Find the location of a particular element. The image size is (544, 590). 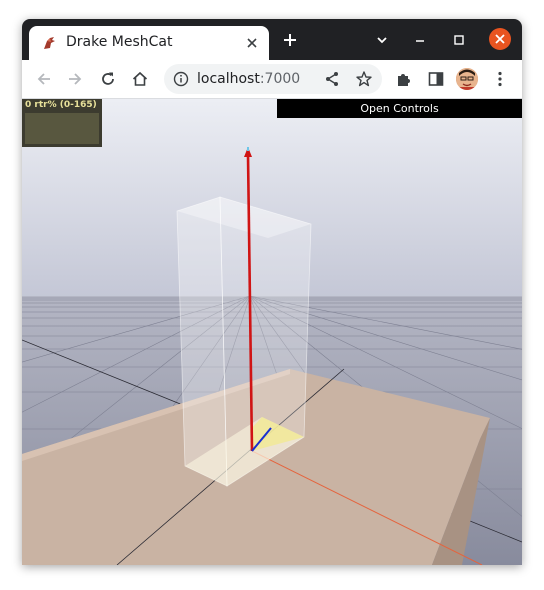

stats-graph is located at coordinates (62, 128).